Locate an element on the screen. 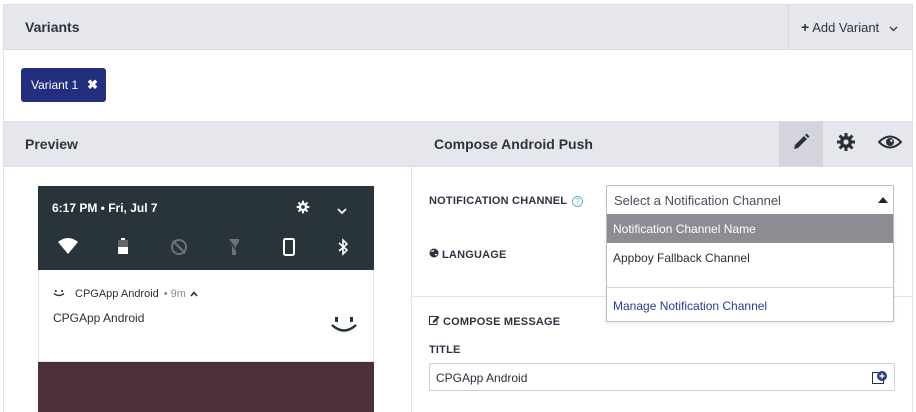 The image size is (916, 412). plus-icon: + is located at coordinates (805, 27).